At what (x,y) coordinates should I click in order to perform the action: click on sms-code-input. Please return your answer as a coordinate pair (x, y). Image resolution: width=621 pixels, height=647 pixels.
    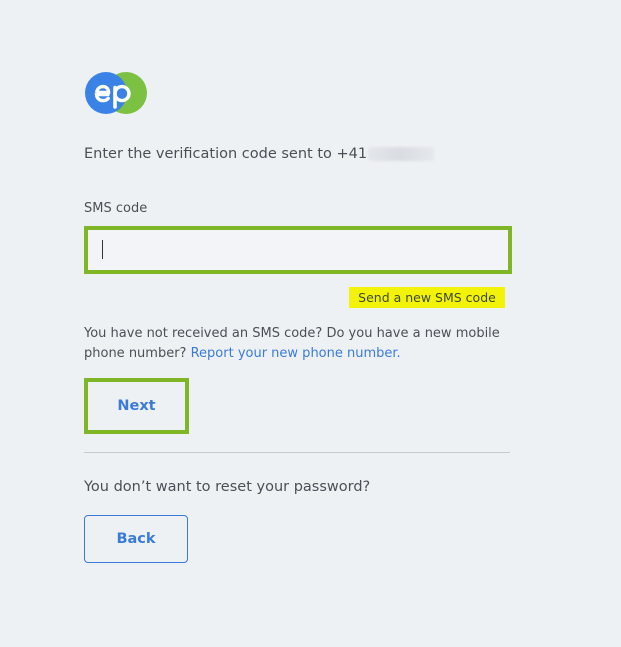
    Looking at the image, I should click on (298, 250).